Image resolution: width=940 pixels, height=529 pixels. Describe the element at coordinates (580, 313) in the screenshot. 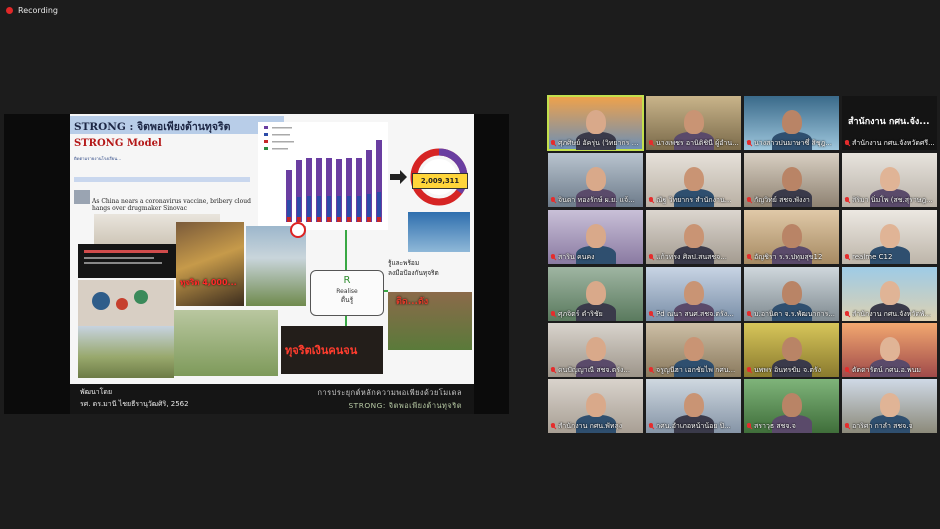

I see `participant-name: ศุภจิตร์ ดำริชัย` at that location.